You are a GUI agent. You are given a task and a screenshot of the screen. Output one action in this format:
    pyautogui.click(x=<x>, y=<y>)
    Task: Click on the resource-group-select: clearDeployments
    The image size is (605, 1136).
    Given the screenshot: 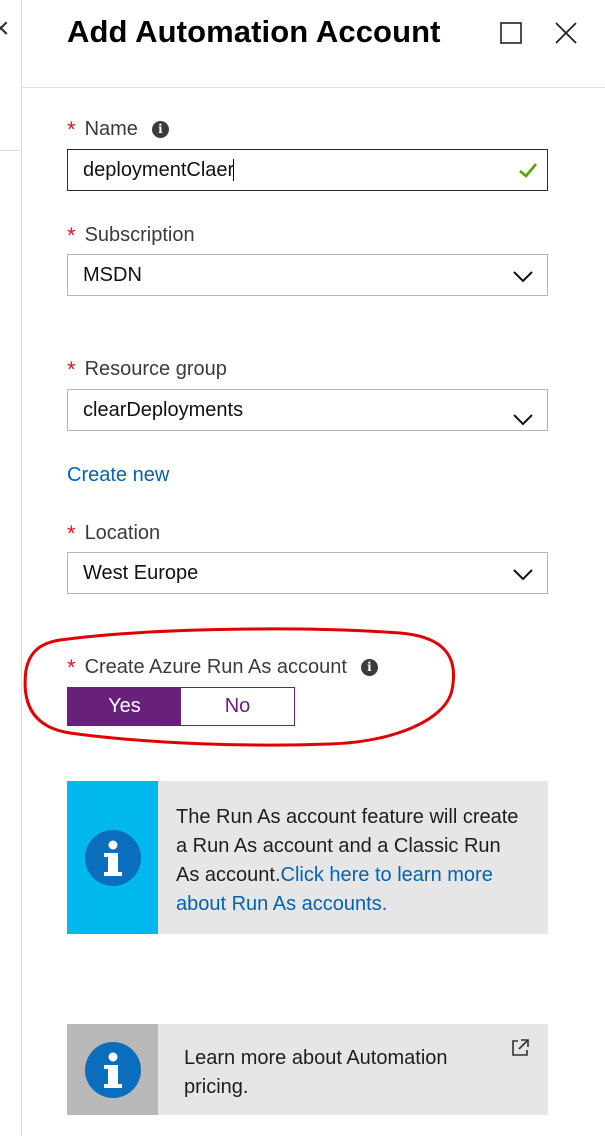 What is the action you would take?
    pyautogui.click(x=307, y=410)
    